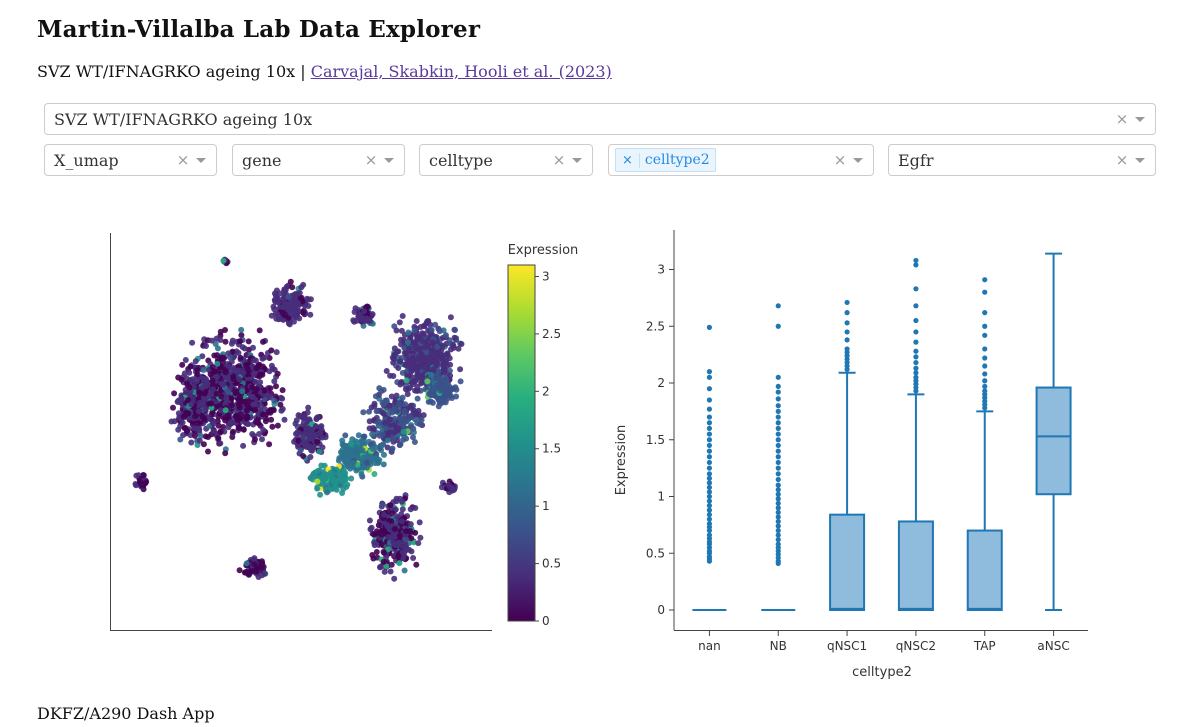 The height and width of the screenshot is (727, 1200). Describe the element at coordinates (655, 440) in the screenshot. I see `y-tick-label: 1.5` at that location.